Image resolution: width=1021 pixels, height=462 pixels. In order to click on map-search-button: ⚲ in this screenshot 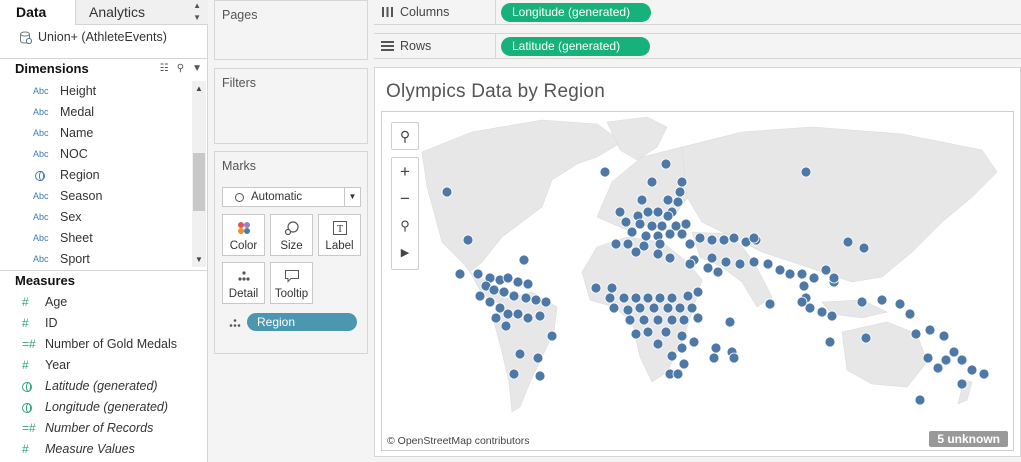, I will do `click(405, 136)`.